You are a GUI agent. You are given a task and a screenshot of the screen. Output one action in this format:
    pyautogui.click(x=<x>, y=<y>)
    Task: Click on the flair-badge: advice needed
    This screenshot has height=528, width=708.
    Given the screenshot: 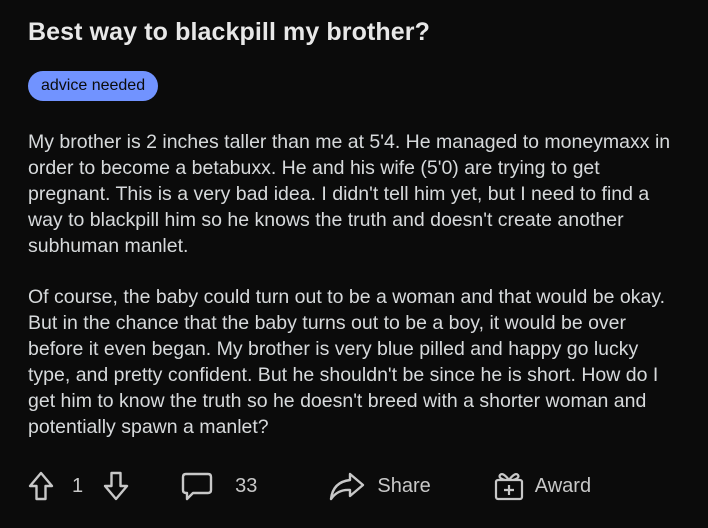 What is the action you would take?
    pyautogui.click(x=93, y=86)
    